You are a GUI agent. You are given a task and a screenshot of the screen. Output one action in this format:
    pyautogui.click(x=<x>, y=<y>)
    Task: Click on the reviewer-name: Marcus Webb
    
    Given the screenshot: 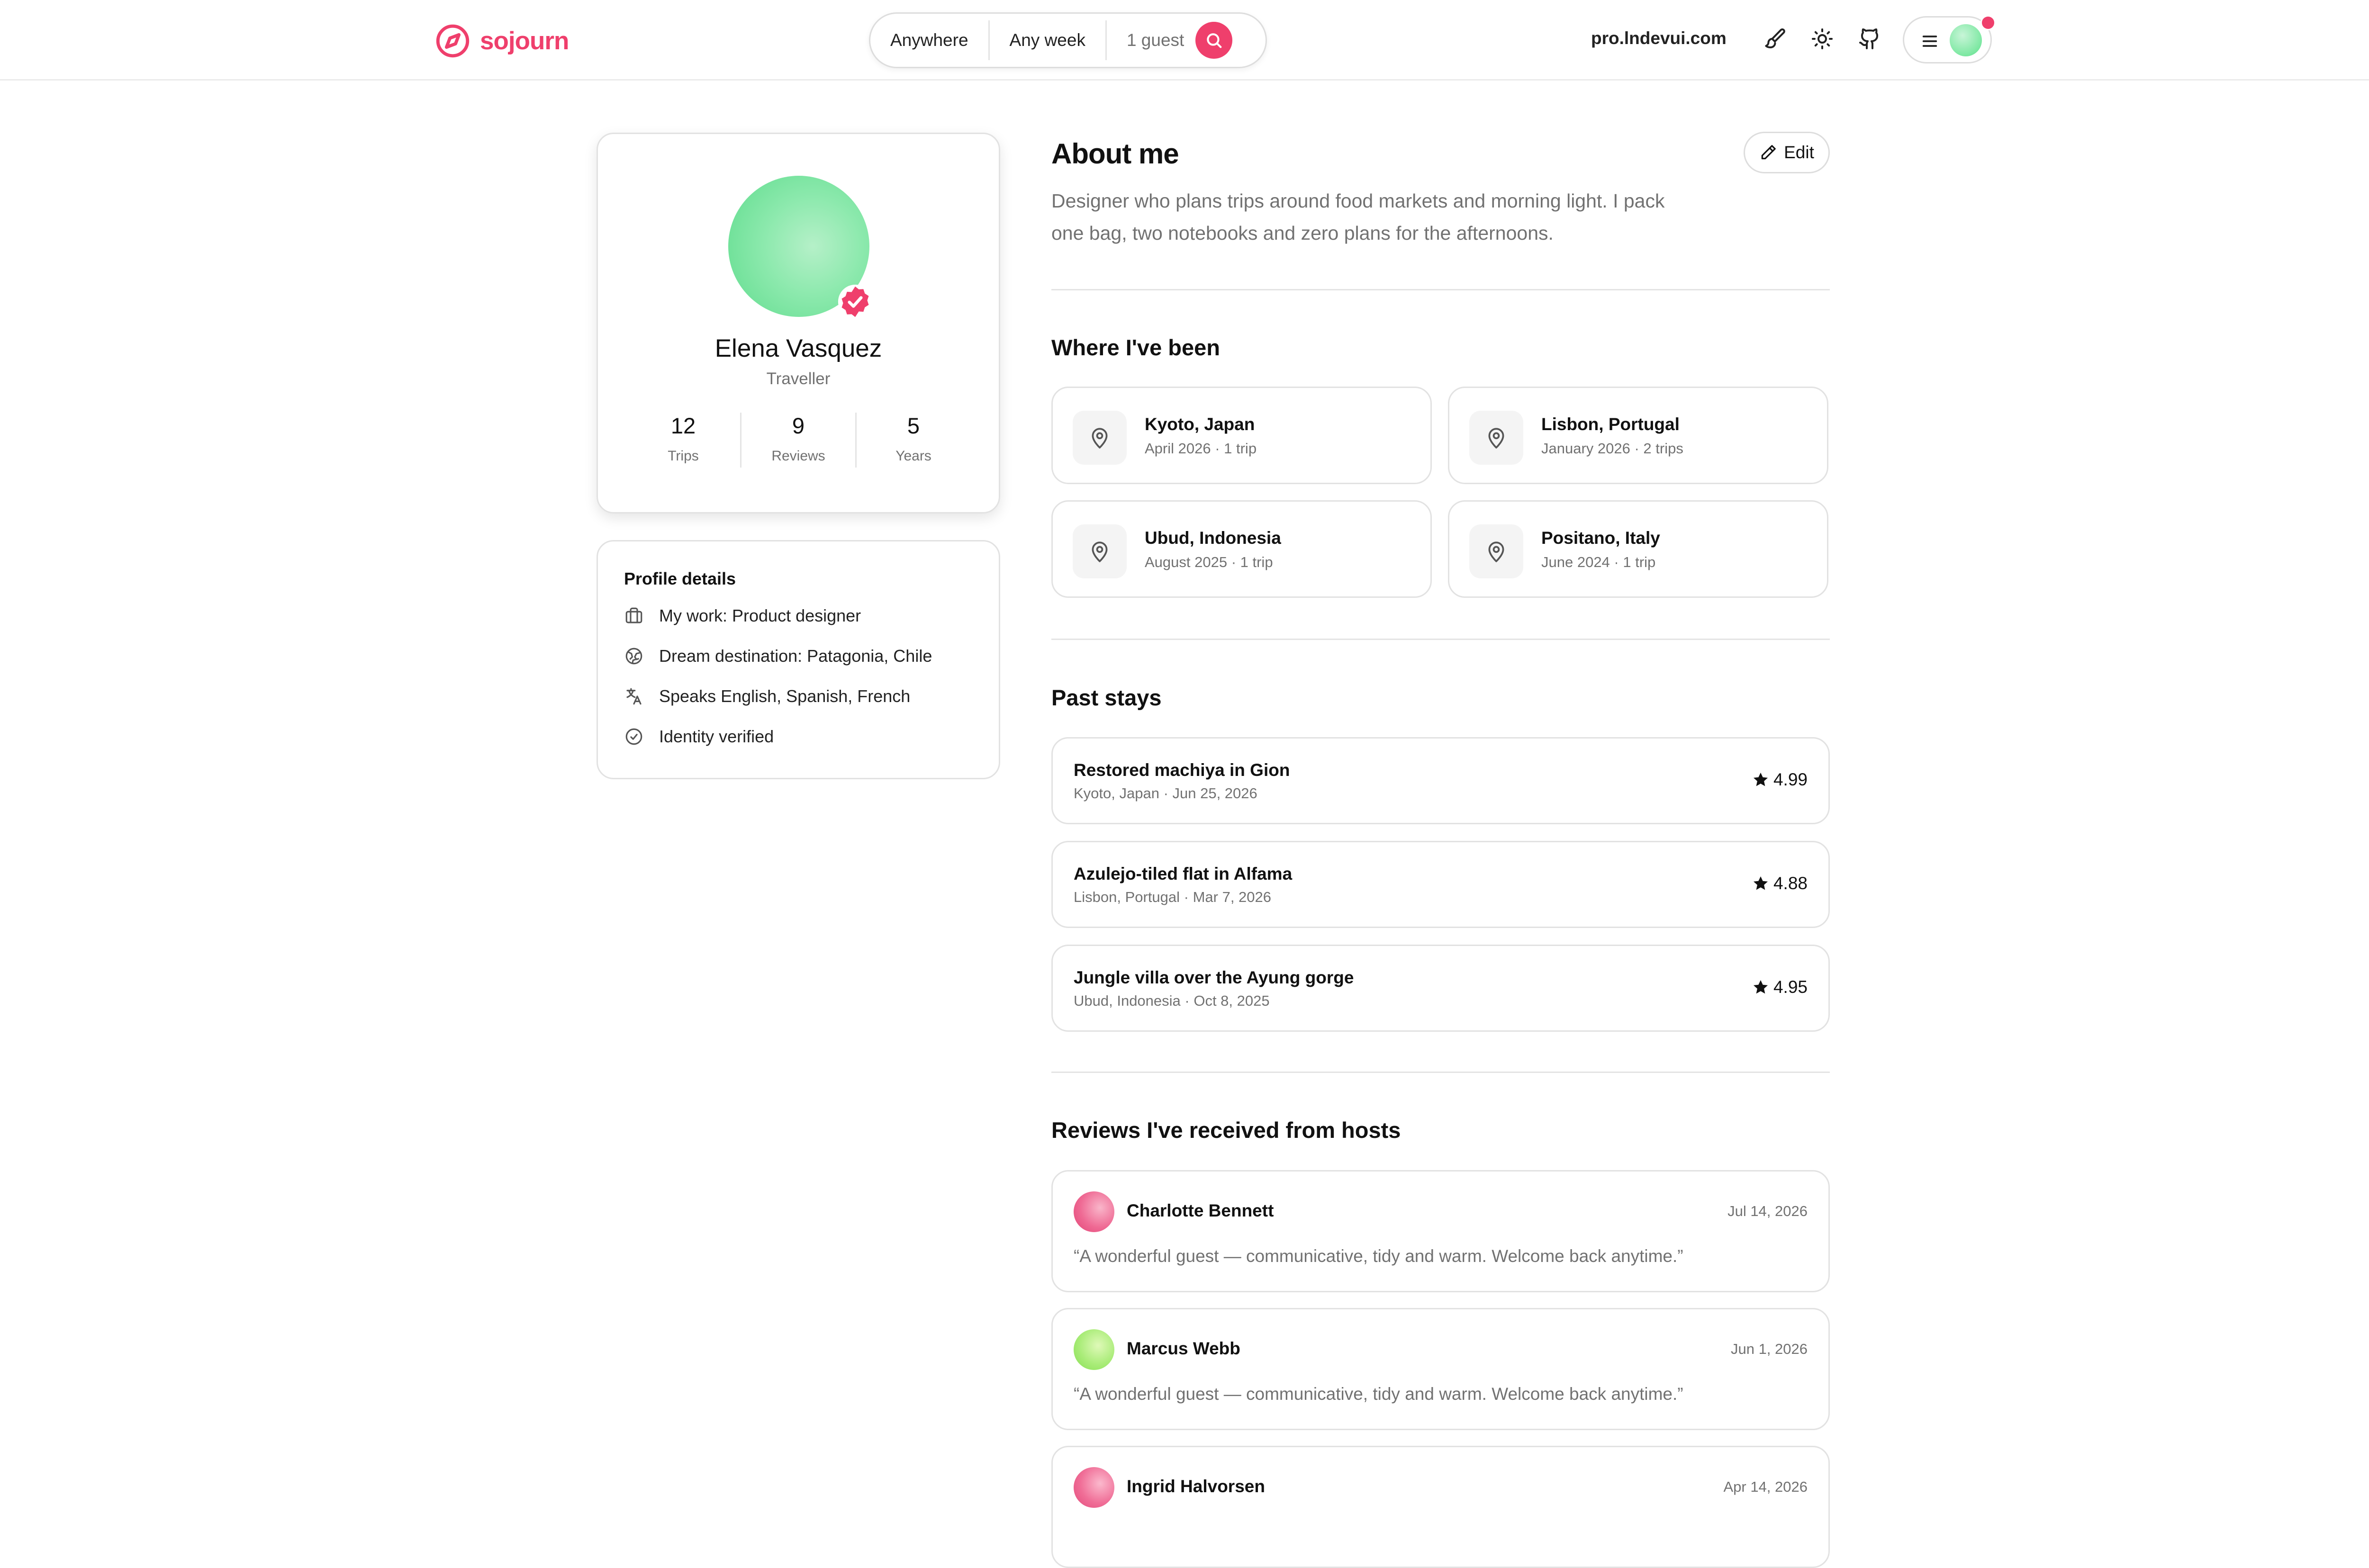 What is the action you would take?
    pyautogui.click(x=1183, y=1348)
    